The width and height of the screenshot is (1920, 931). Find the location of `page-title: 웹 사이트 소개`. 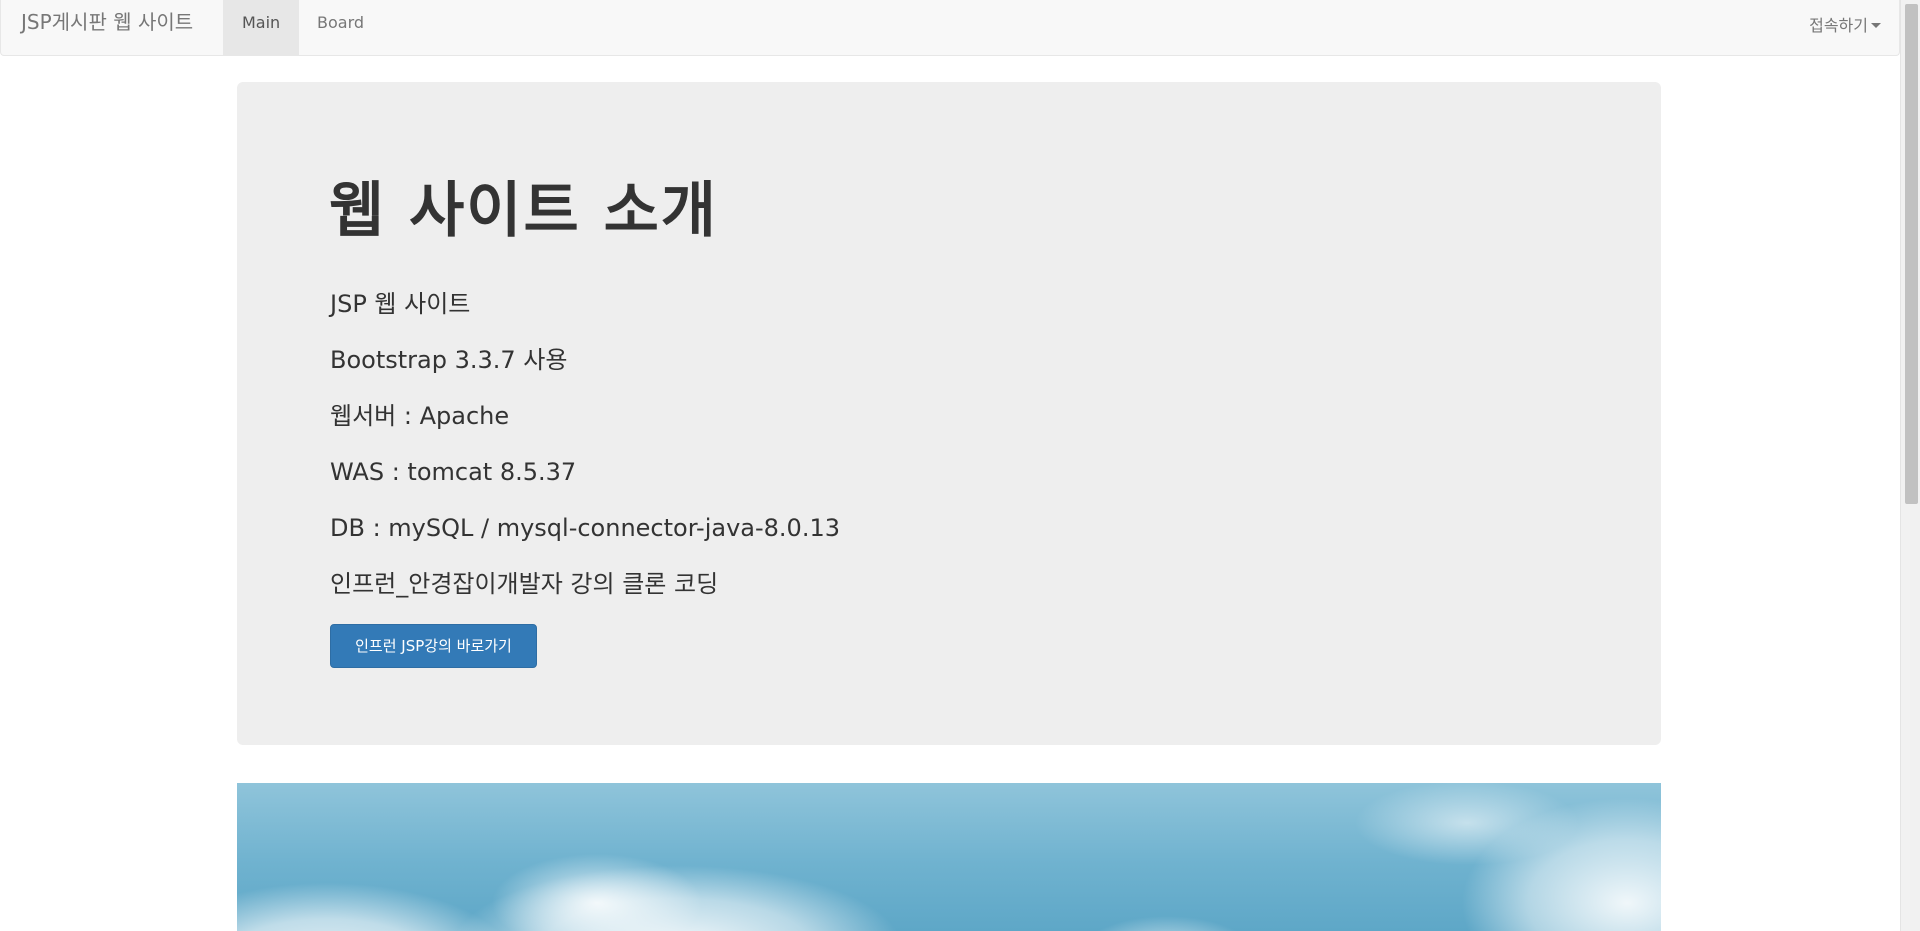

page-title: 웹 사이트 소개 is located at coordinates (523, 211).